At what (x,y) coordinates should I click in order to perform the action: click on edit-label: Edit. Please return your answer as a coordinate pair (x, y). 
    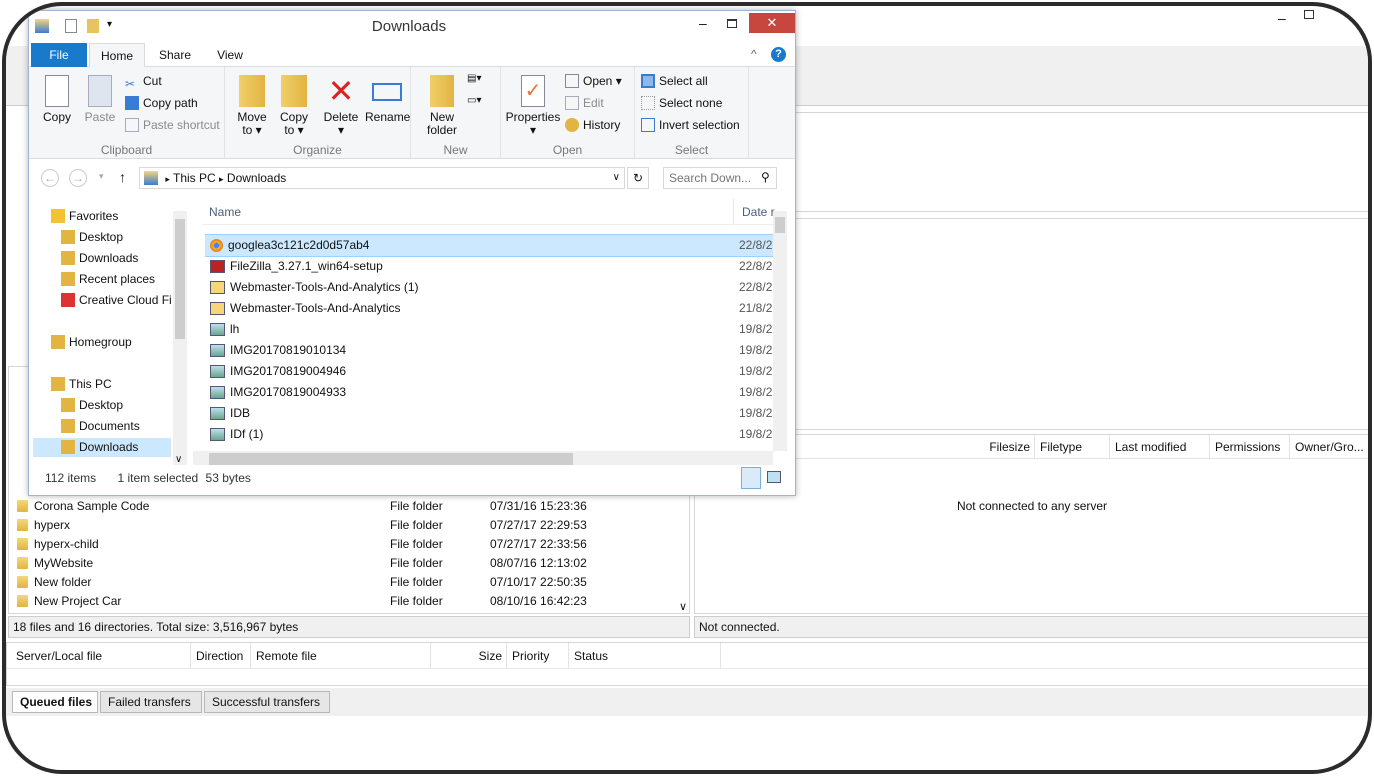
    Looking at the image, I should click on (593, 103).